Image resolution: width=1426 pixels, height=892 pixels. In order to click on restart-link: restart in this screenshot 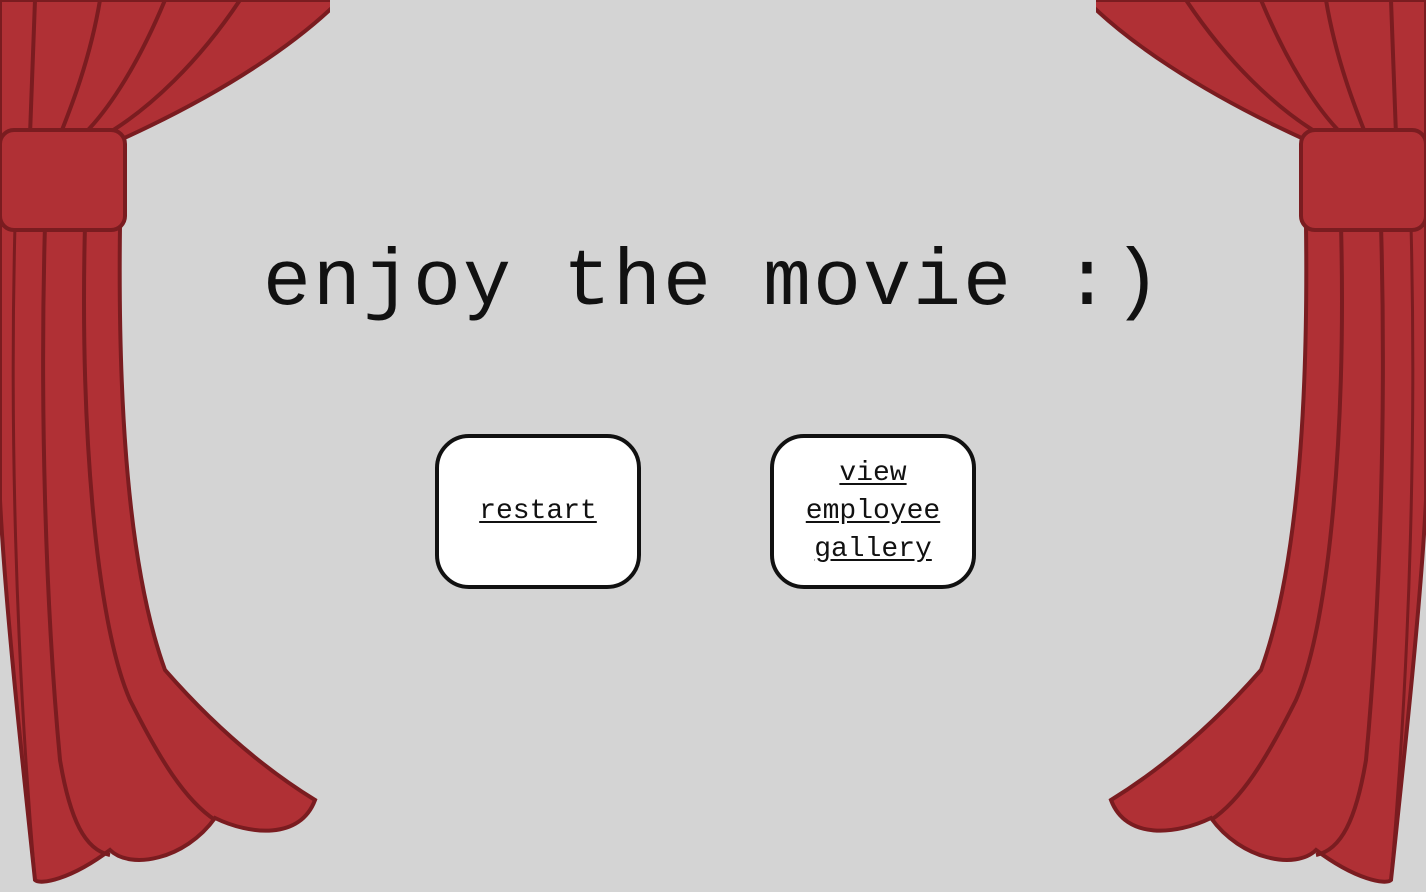, I will do `click(538, 512)`.